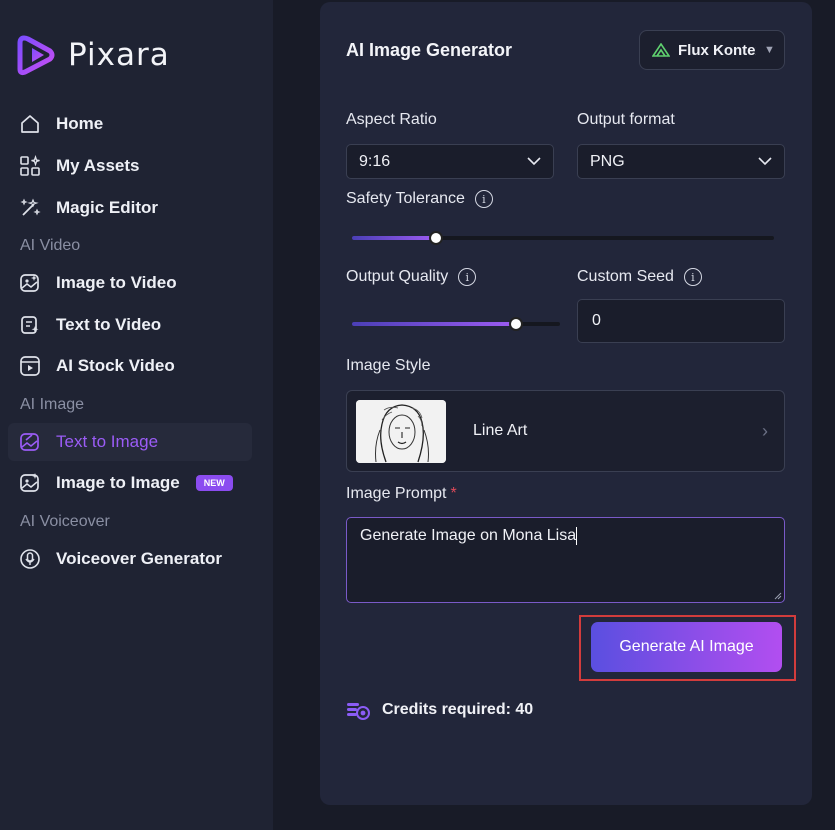  Describe the element at coordinates (30, 442) in the screenshot. I see `text-image-icon` at that location.